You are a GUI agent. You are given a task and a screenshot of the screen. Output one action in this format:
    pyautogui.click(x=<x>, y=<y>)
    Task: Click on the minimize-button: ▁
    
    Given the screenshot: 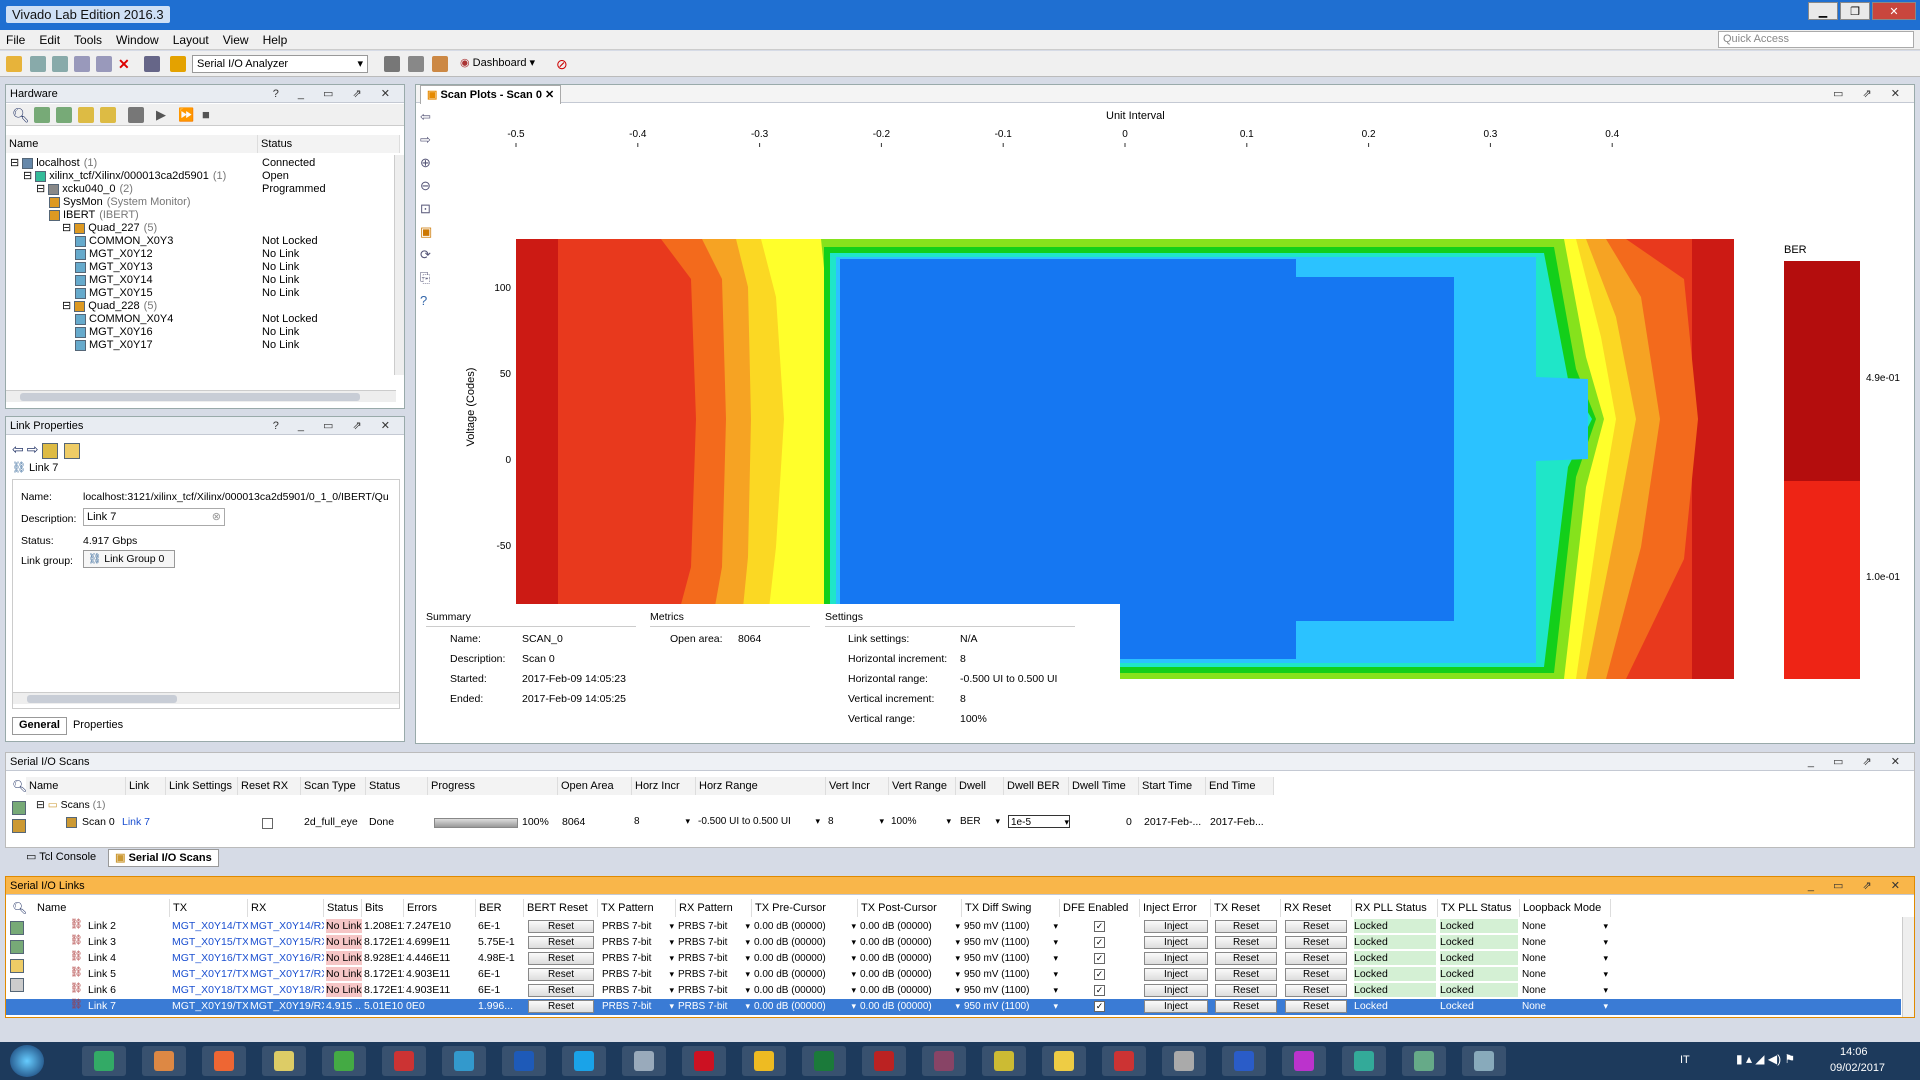 What is the action you would take?
    pyautogui.click(x=1823, y=11)
    